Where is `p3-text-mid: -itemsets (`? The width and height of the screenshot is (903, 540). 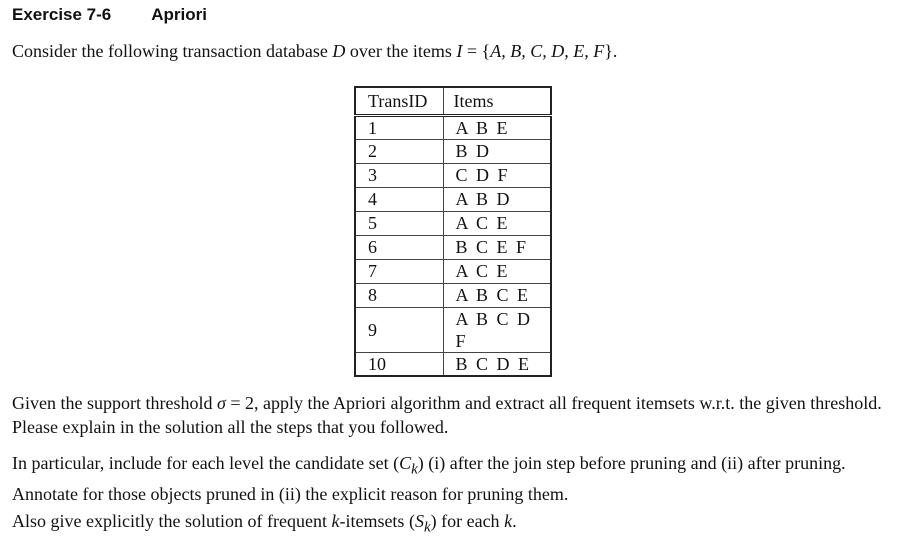 p3-text-mid: -itemsets ( is located at coordinates (377, 521).